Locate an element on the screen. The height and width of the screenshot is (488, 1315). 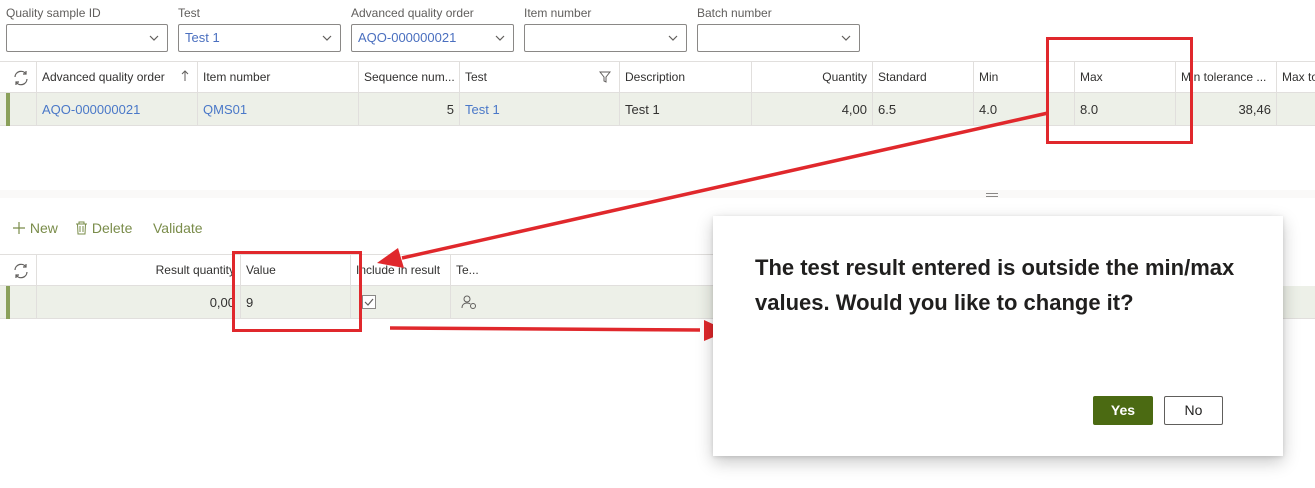
cell-item-number: QMS01 is located at coordinates (278, 109).